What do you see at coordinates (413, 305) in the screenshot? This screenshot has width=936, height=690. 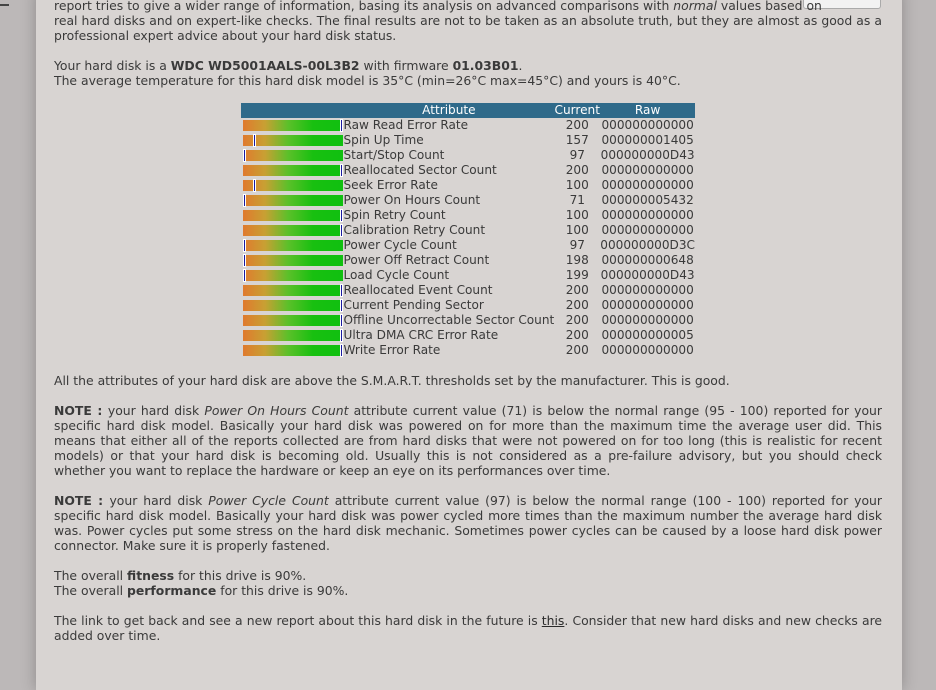 I see `attribute-name: Current Pending Sector` at bounding box center [413, 305].